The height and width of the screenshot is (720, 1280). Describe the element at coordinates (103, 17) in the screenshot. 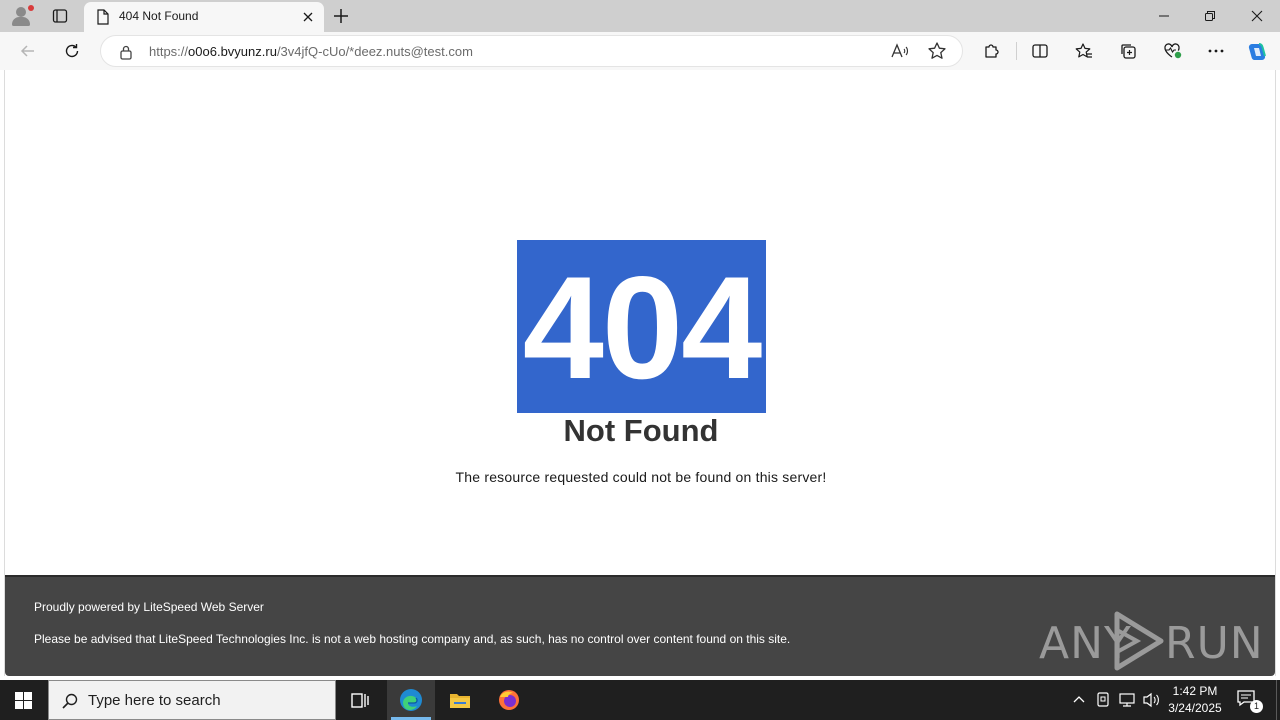

I see `page-icon` at that location.